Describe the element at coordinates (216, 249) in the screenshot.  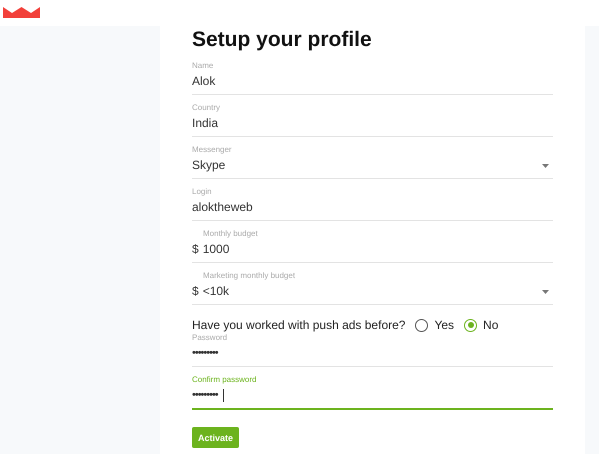
I see `field-value: 1000` at that location.